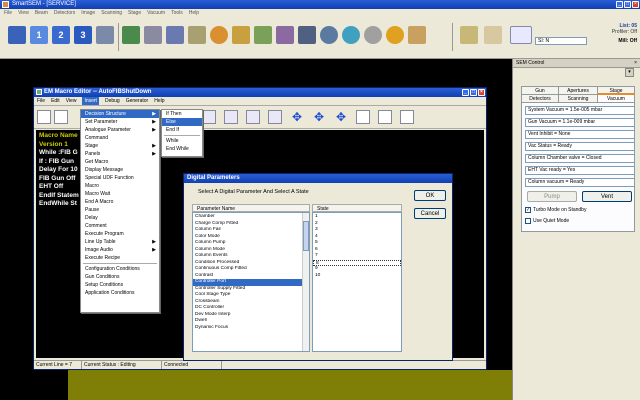  Describe the element at coordinates (23, 13) in the screenshot. I see `menu-view: View` at that location.